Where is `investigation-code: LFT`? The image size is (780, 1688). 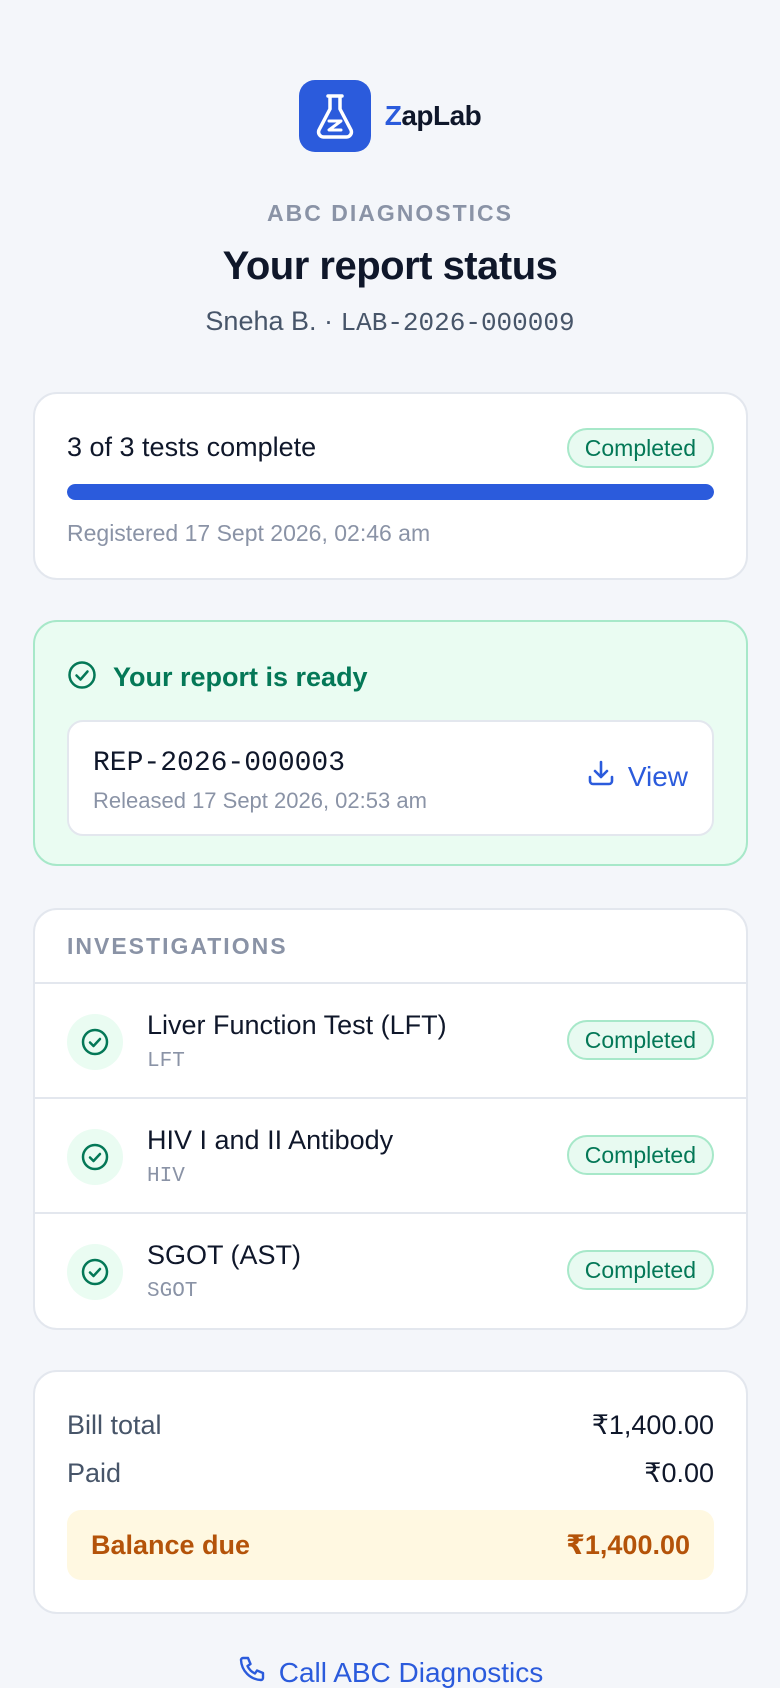 investigation-code: LFT is located at coordinates (166, 1061).